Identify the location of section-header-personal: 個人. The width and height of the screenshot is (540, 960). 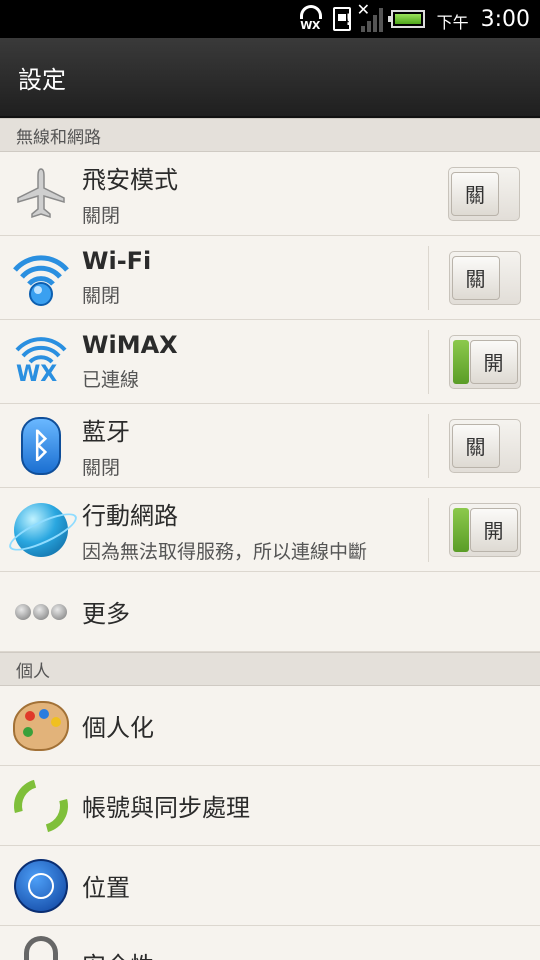
(270, 669).